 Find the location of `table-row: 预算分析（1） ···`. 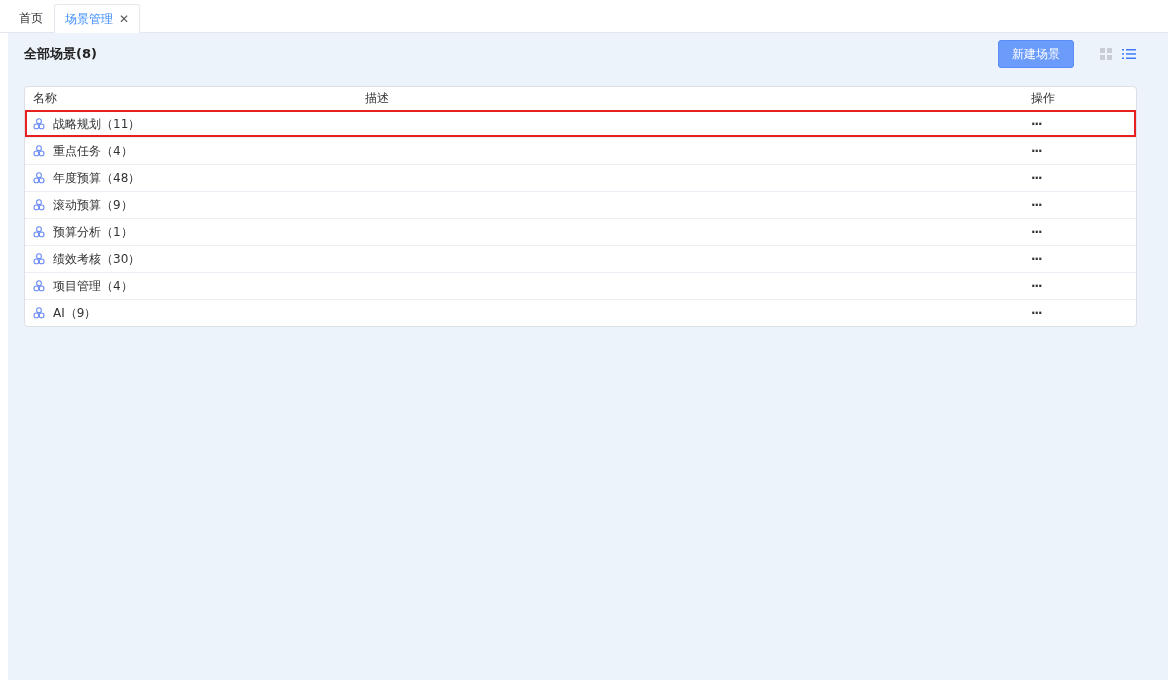

table-row: 预算分析（1） ··· is located at coordinates (580, 231).